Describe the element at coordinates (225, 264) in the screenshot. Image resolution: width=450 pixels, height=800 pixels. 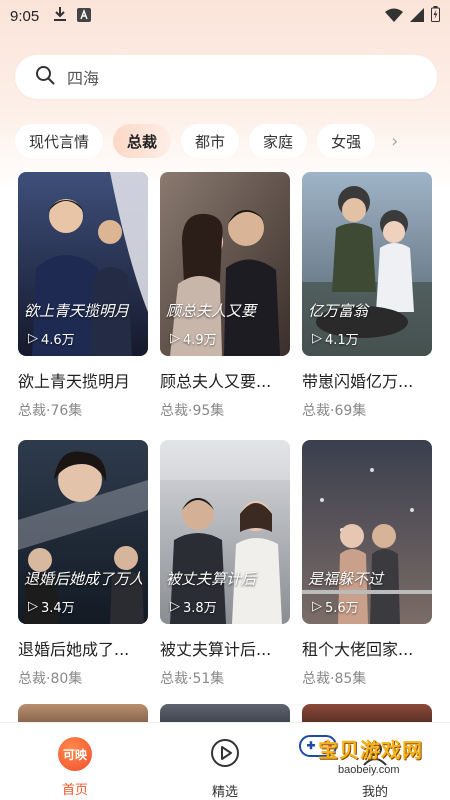
I see `drama-poster: 顾总夫人又要 ▷ 4.9万` at that location.